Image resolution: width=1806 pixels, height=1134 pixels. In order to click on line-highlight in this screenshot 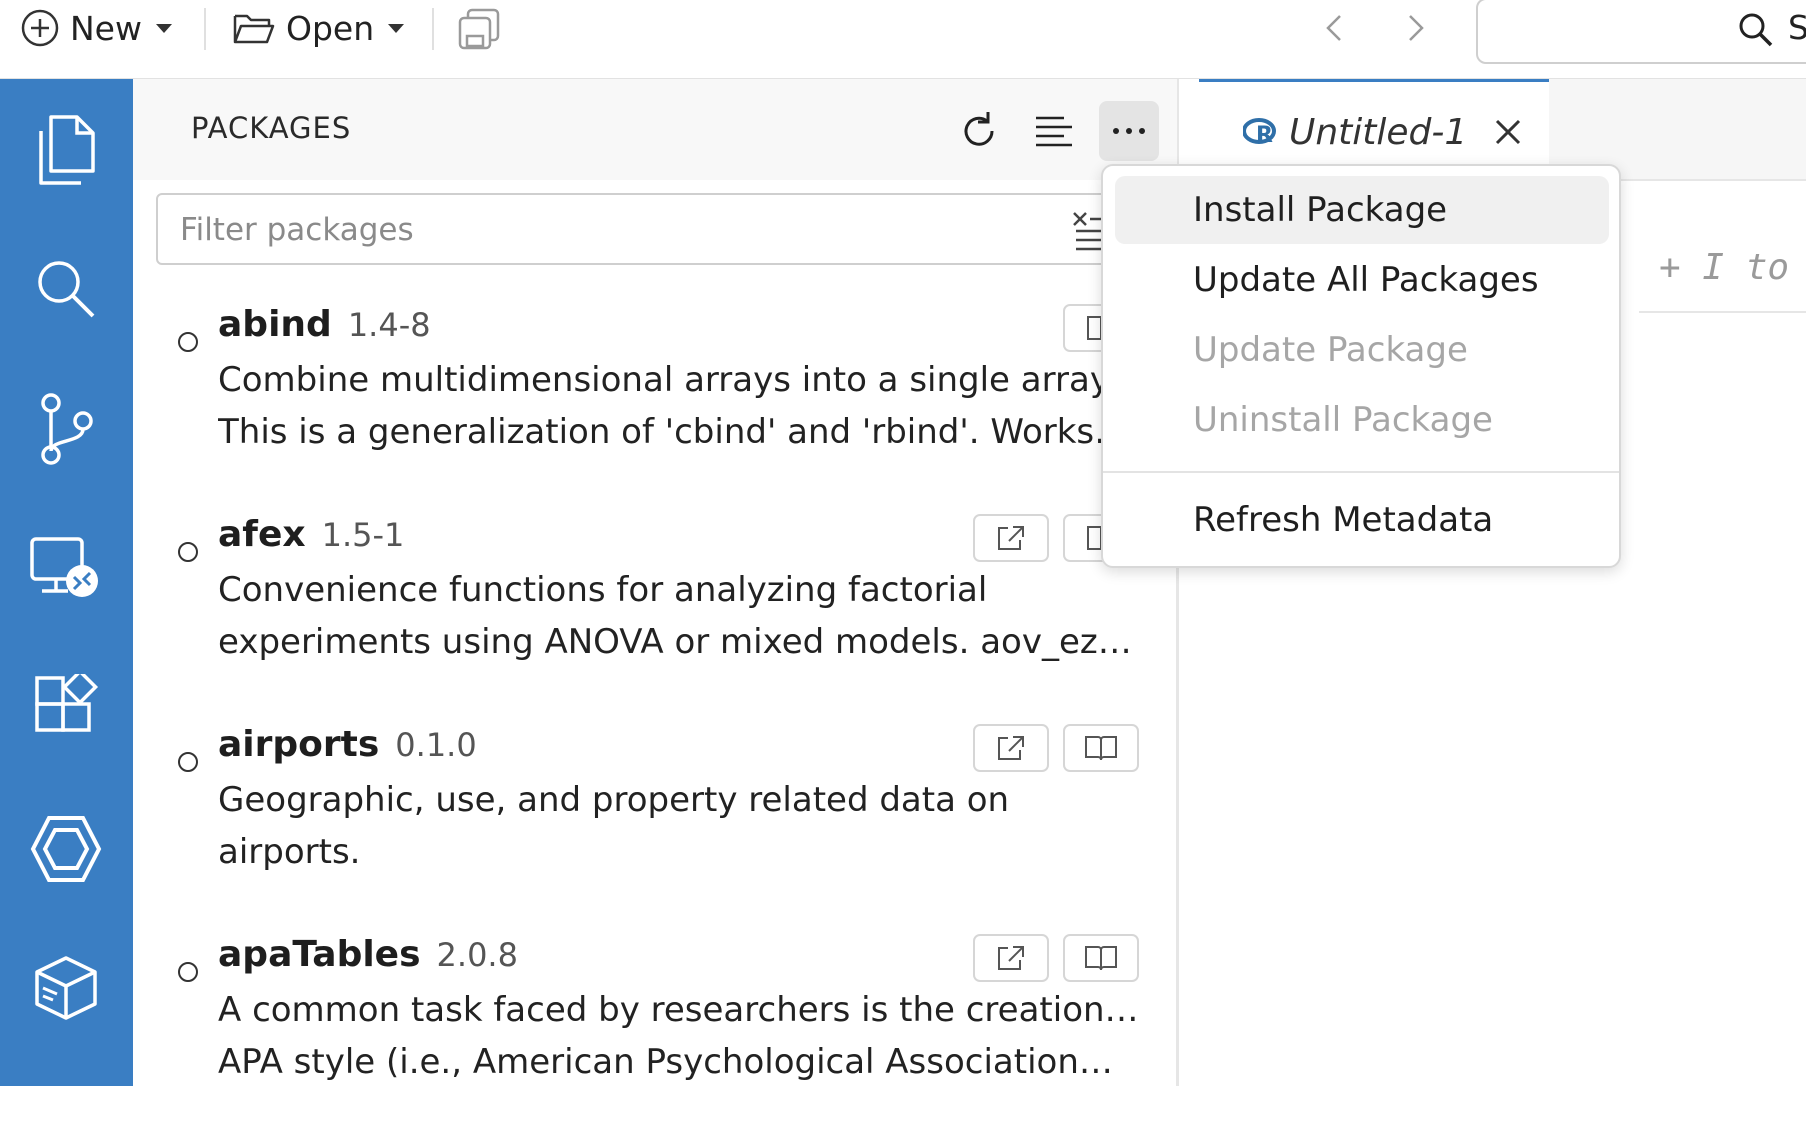, I will do `click(1722, 312)`.